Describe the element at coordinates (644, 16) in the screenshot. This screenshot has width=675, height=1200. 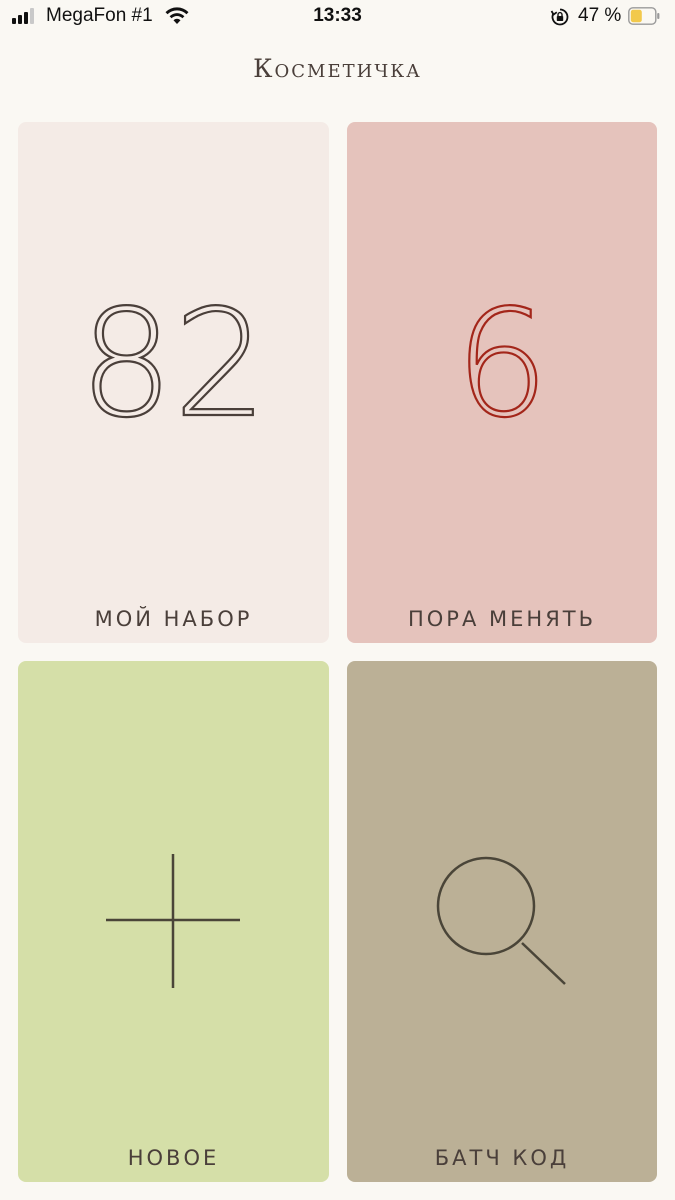
I see `battery-icon` at that location.